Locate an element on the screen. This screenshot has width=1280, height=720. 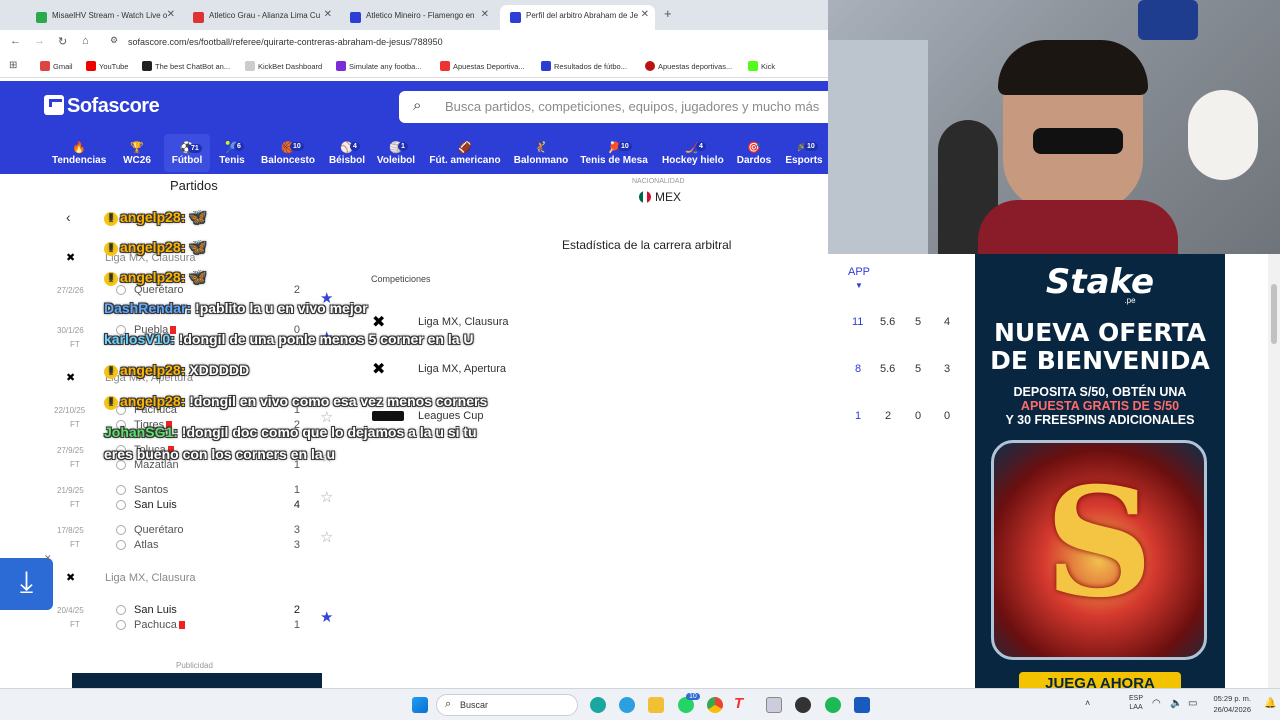
sofascore-logo-icon is located at coordinates (54, 105).